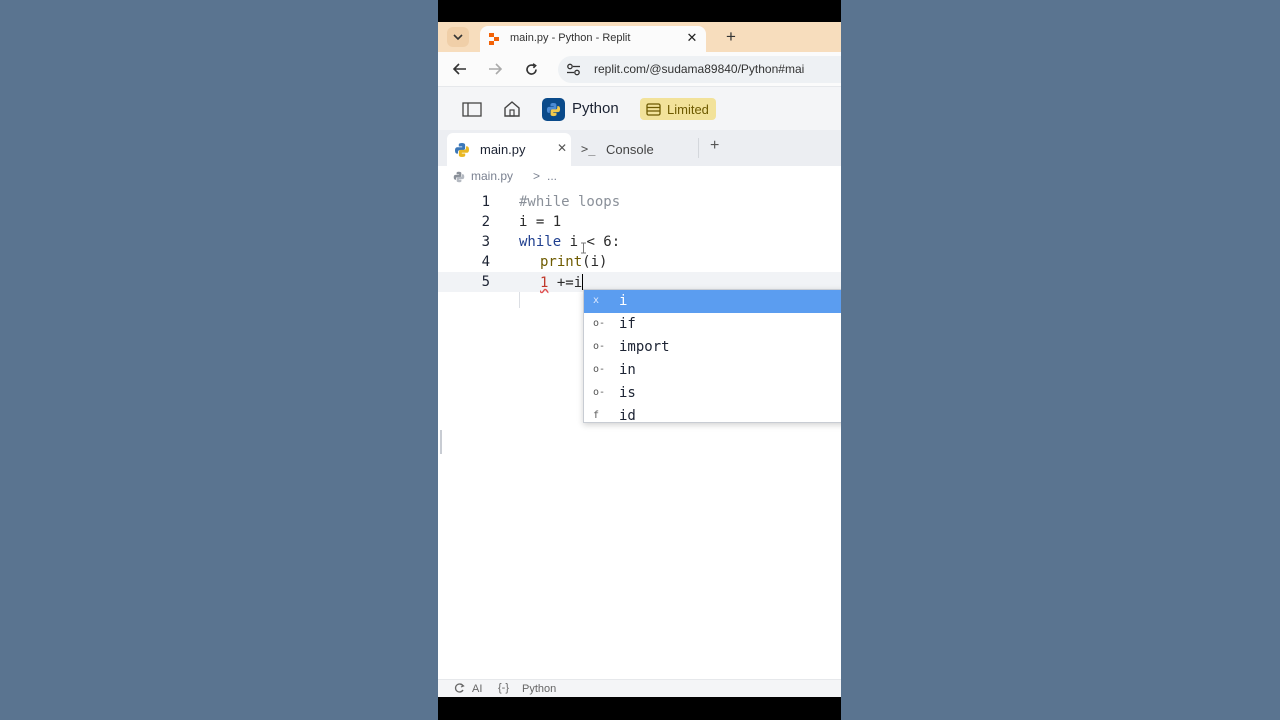 The width and height of the screenshot is (1280, 720). Describe the element at coordinates (485, 242) in the screenshot. I see `line-number: 3` at that location.